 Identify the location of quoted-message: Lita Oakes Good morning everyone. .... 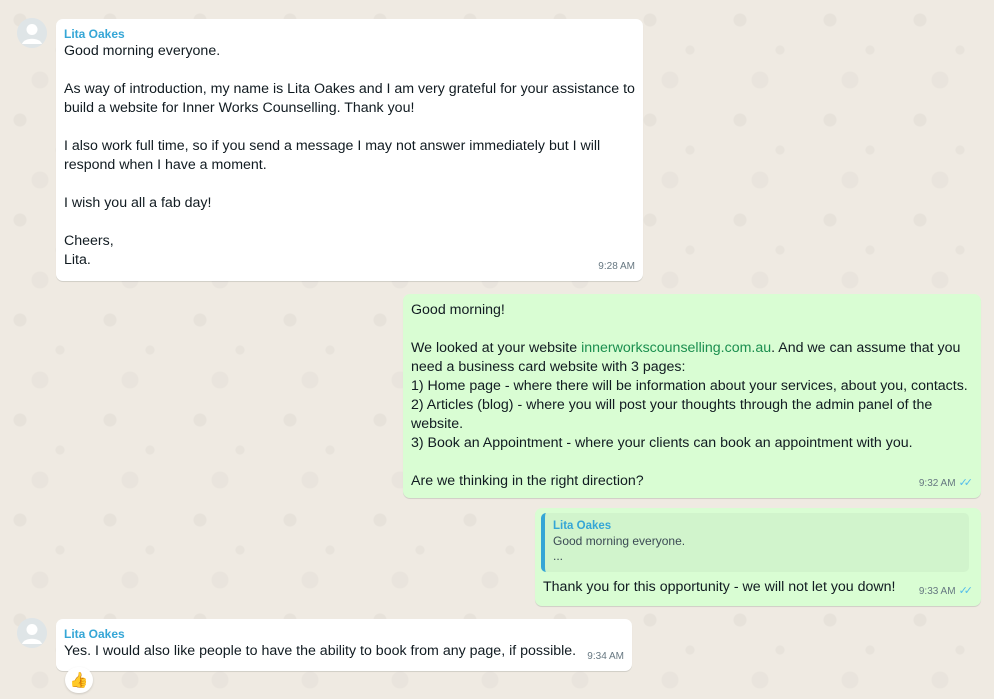
(755, 542).